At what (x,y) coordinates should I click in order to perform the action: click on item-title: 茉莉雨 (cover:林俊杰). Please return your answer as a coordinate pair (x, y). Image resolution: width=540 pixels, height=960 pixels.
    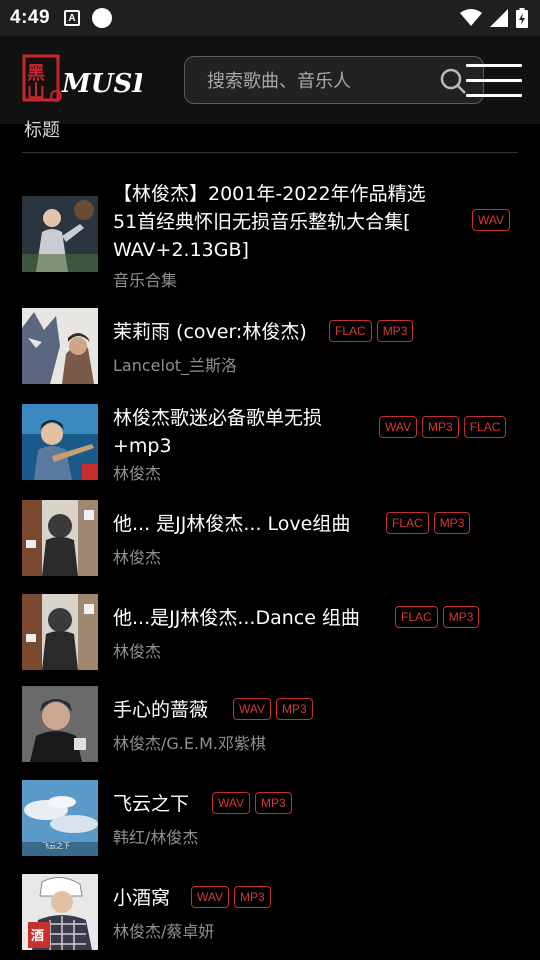
    Looking at the image, I should click on (210, 332).